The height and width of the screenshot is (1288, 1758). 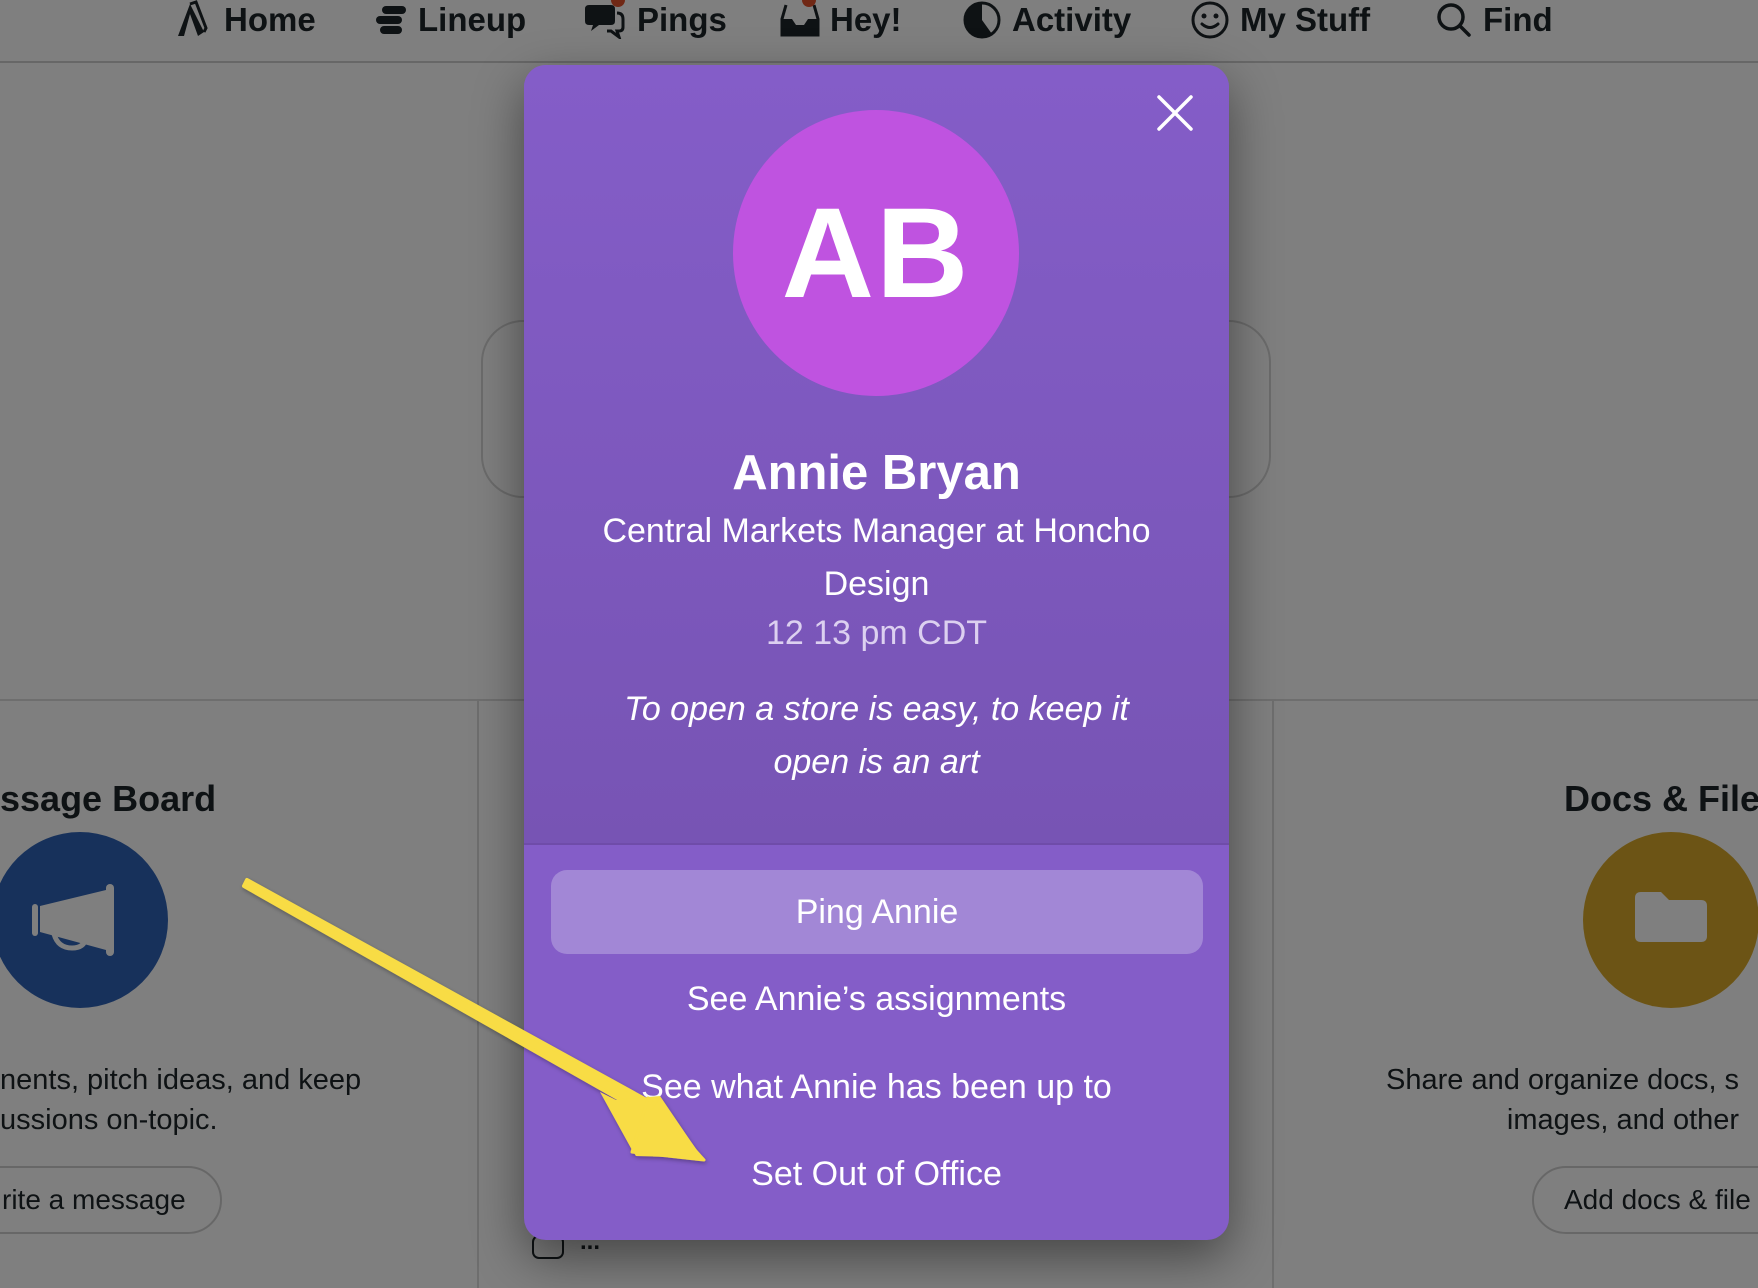 What do you see at coordinates (876, 1087) in the screenshot?
I see `see-activity-link: See what Annie has been up to` at bounding box center [876, 1087].